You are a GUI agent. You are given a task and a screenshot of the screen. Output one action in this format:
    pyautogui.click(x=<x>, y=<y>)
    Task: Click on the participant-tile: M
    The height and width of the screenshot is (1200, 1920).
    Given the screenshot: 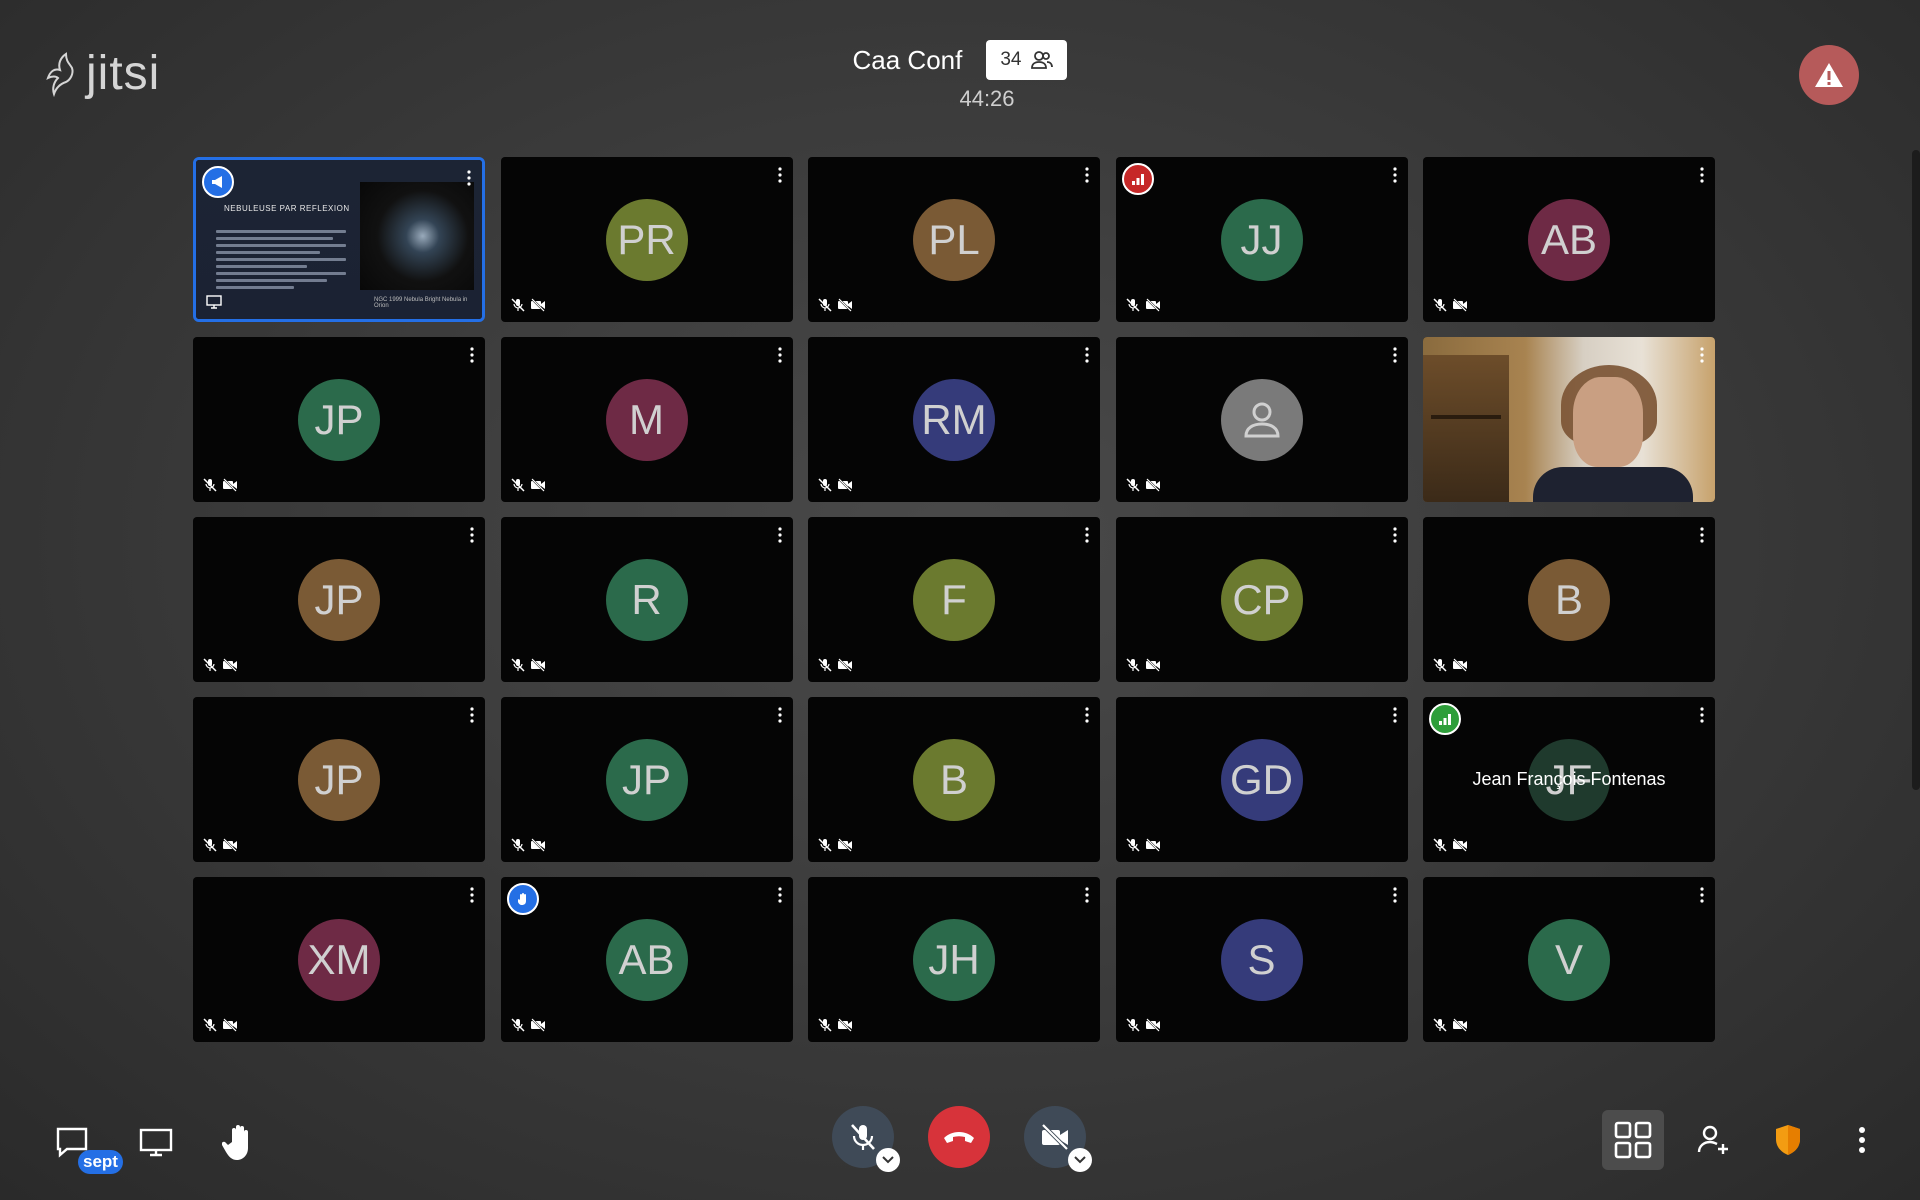 What is the action you would take?
    pyautogui.click(x=646, y=419)
    